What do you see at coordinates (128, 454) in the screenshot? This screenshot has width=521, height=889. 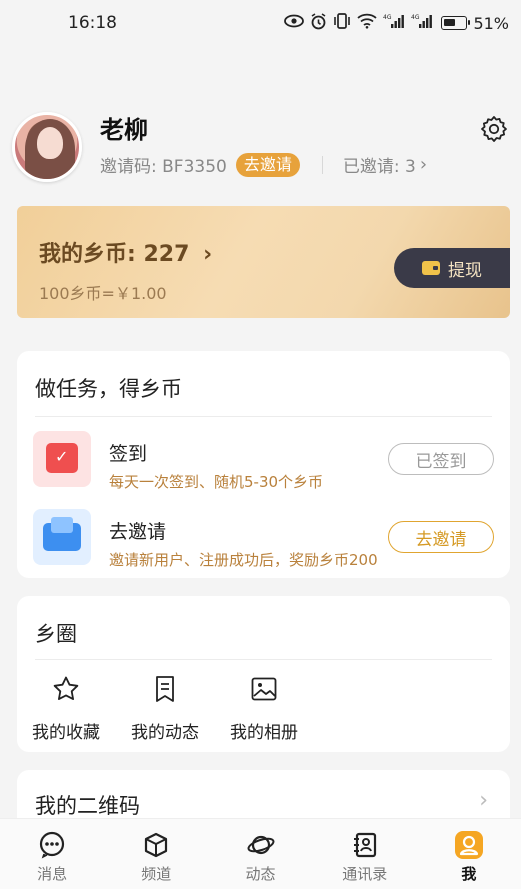 I see `task-name: 签到` at bounding box center [128, 454].